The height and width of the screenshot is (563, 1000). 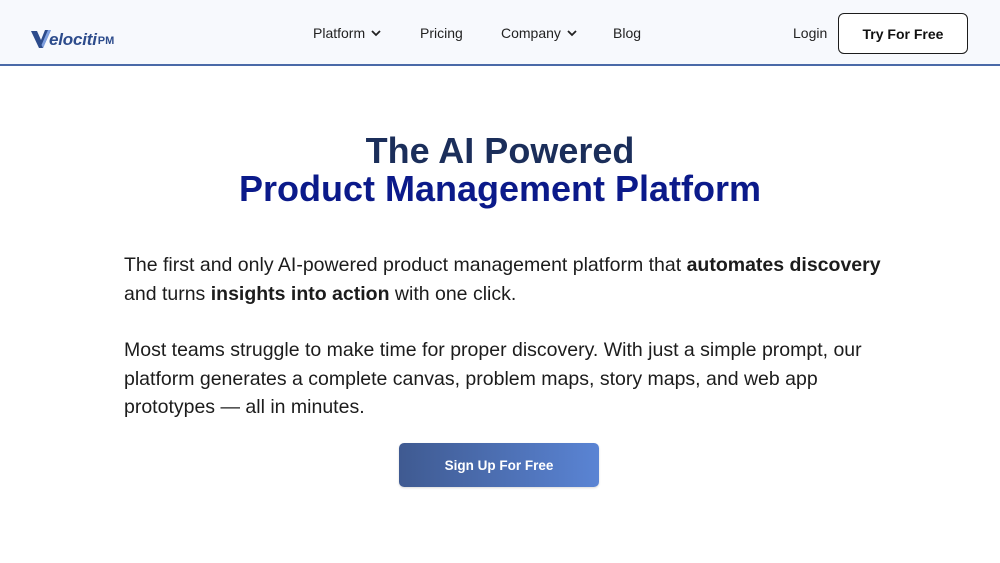 I want to click on nav-item-blog: Blog, so click(x=627, y=33).